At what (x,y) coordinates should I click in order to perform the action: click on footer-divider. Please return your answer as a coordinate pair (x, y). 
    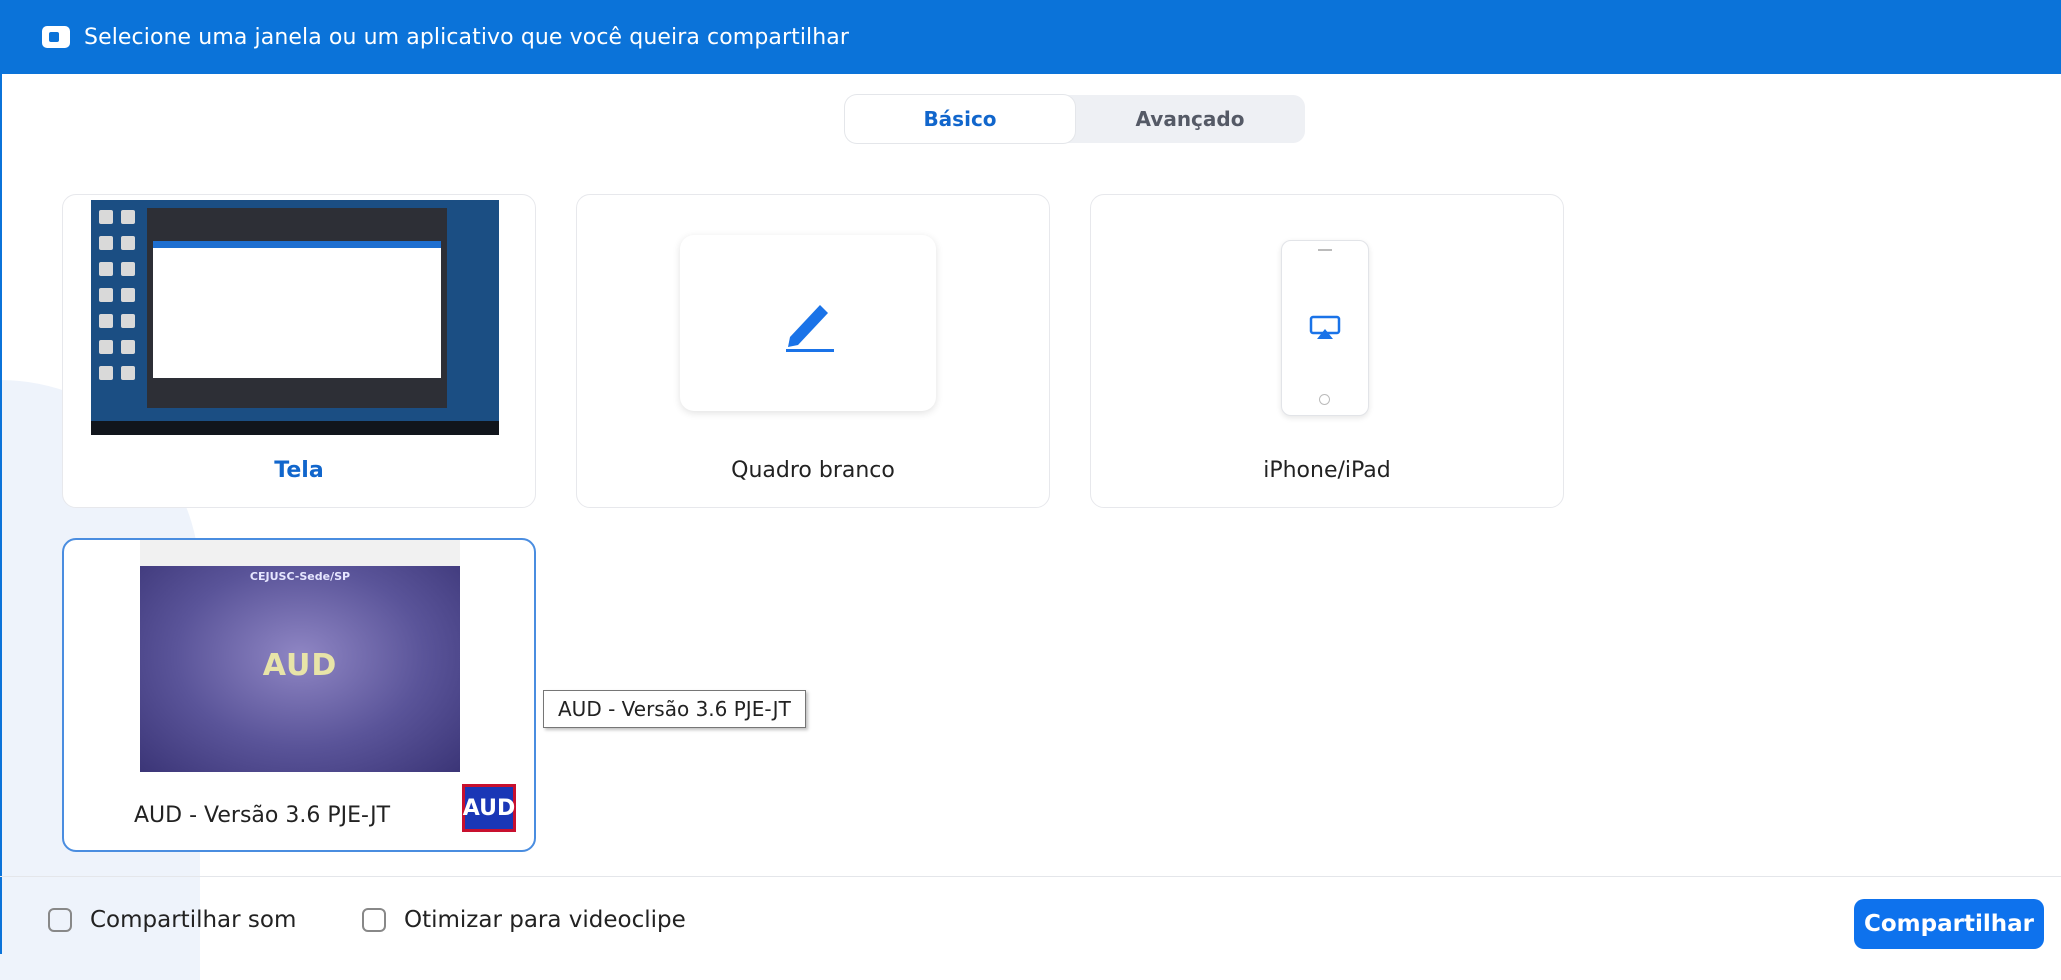
    Looking at the image, I should click on (1030, 876).